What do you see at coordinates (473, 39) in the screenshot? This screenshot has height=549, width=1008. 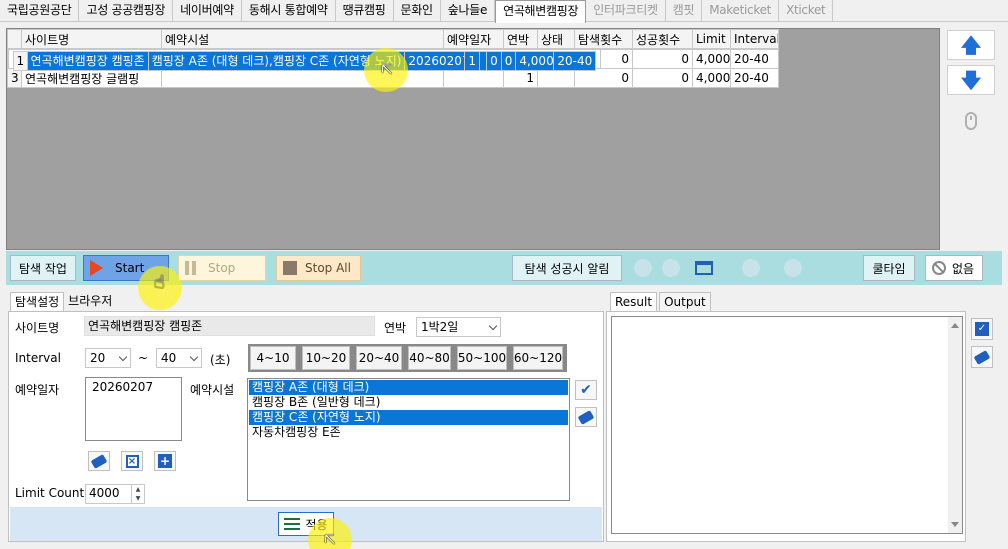 I see `column-header: 예약일자` at bounding box center [473, 39].